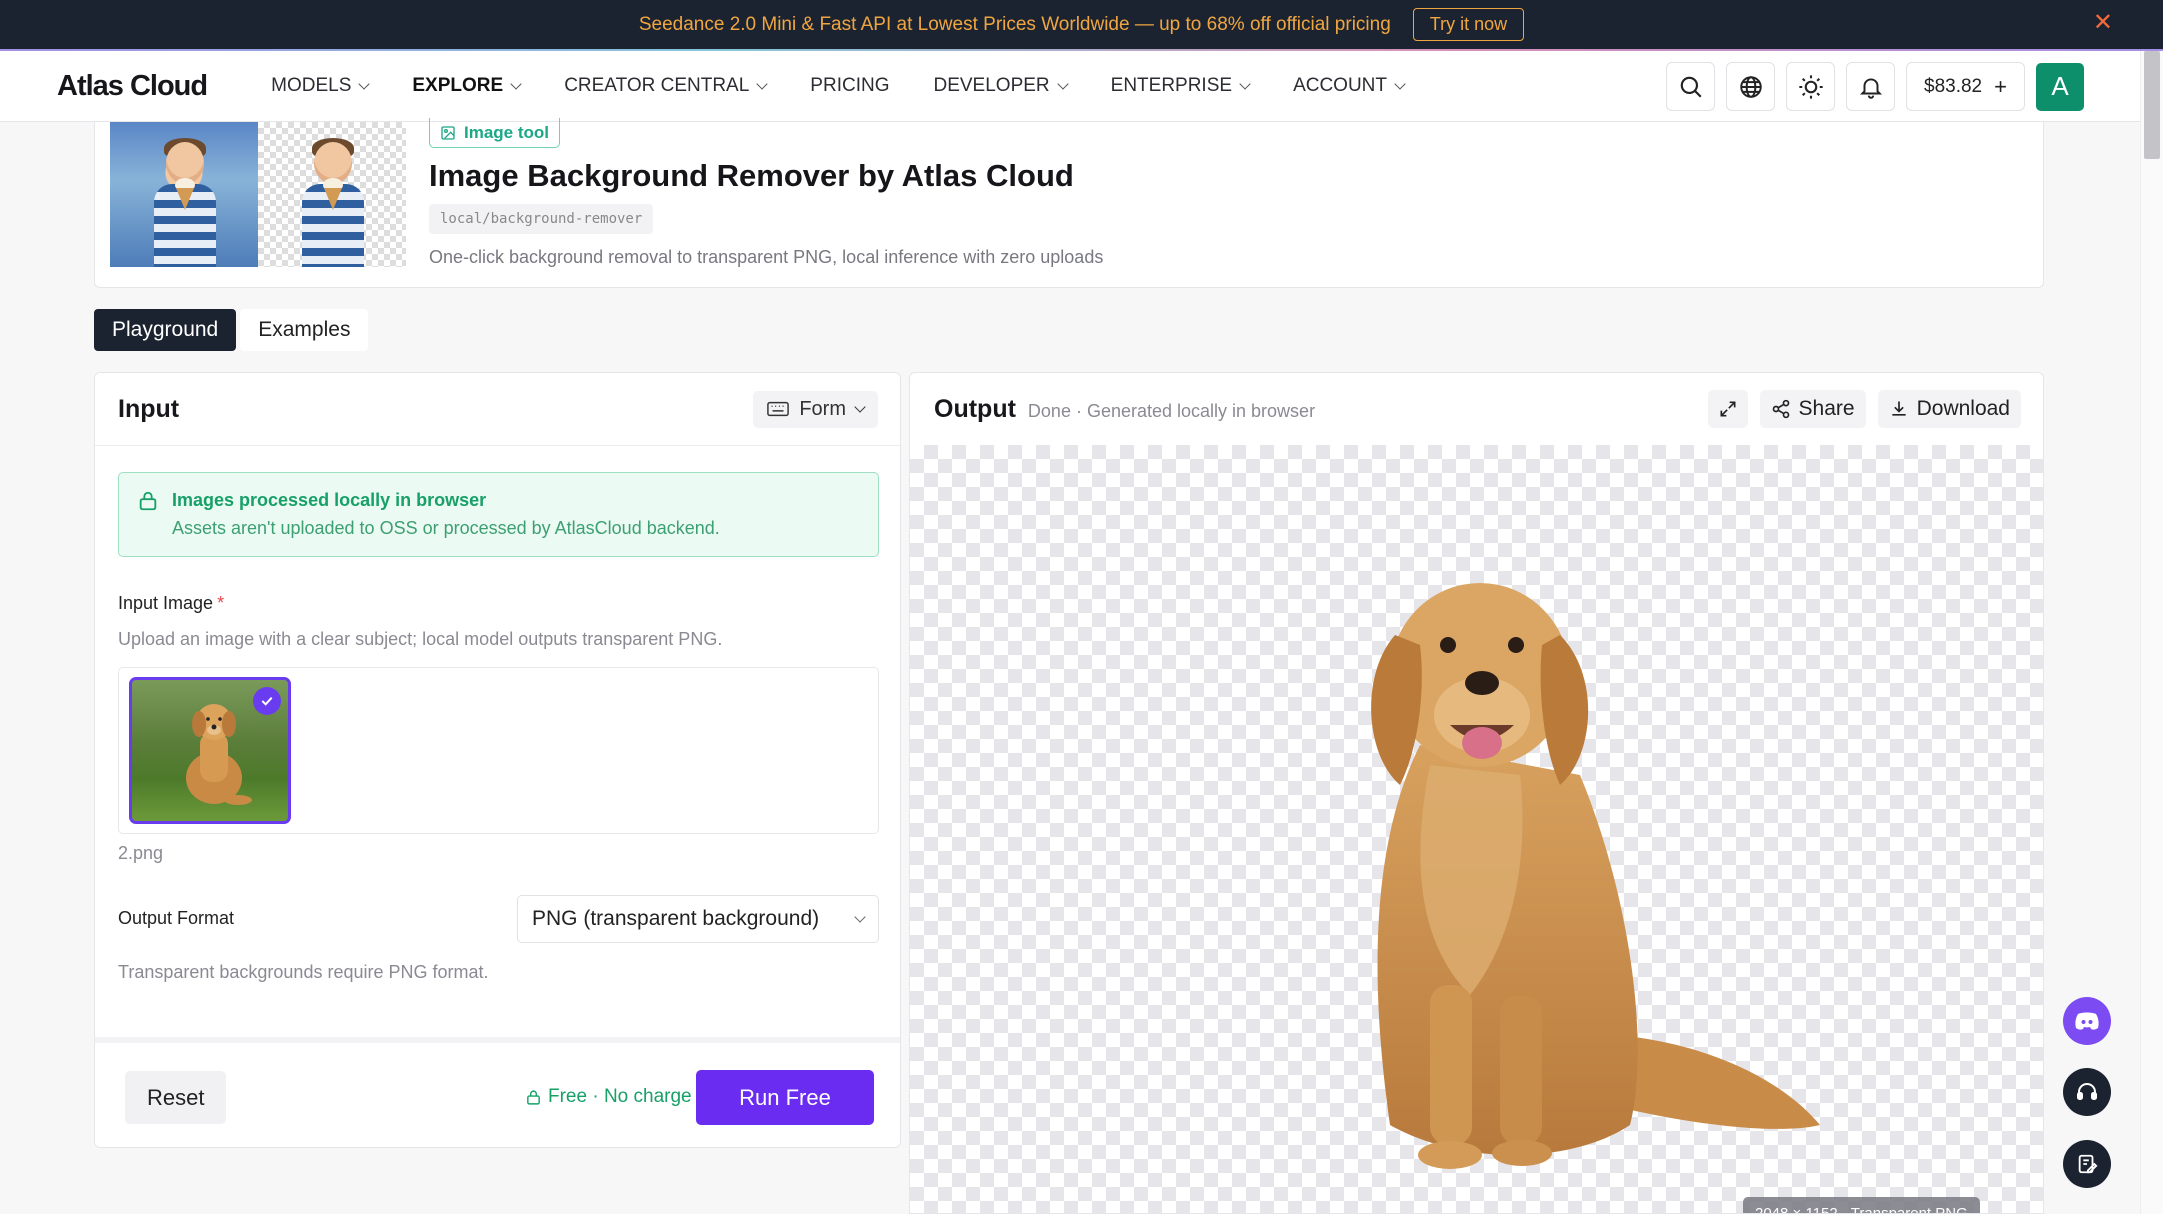  I want to click on tab-playground: Playground, so click(165, 330).